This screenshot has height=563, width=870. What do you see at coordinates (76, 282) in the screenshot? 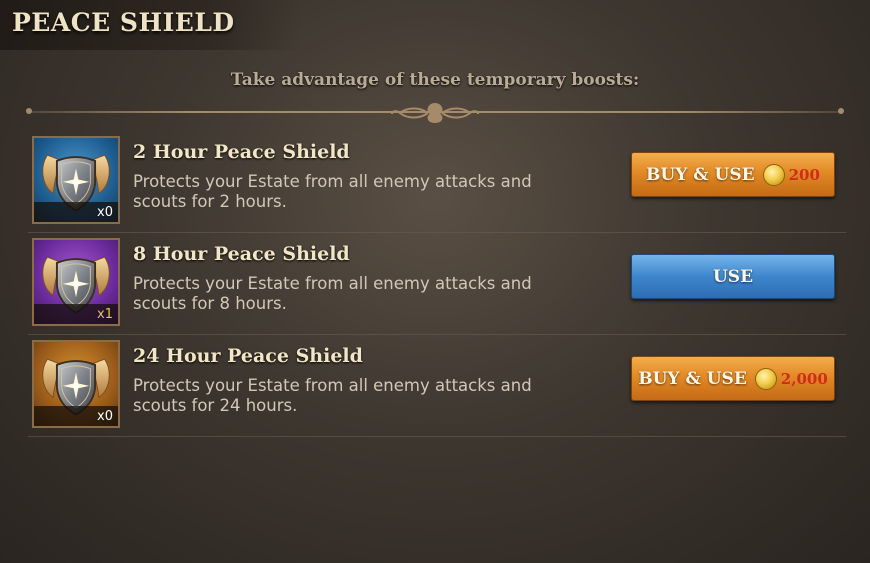
I see `item-icon-frame: x1` at bounding box center [76, 282].